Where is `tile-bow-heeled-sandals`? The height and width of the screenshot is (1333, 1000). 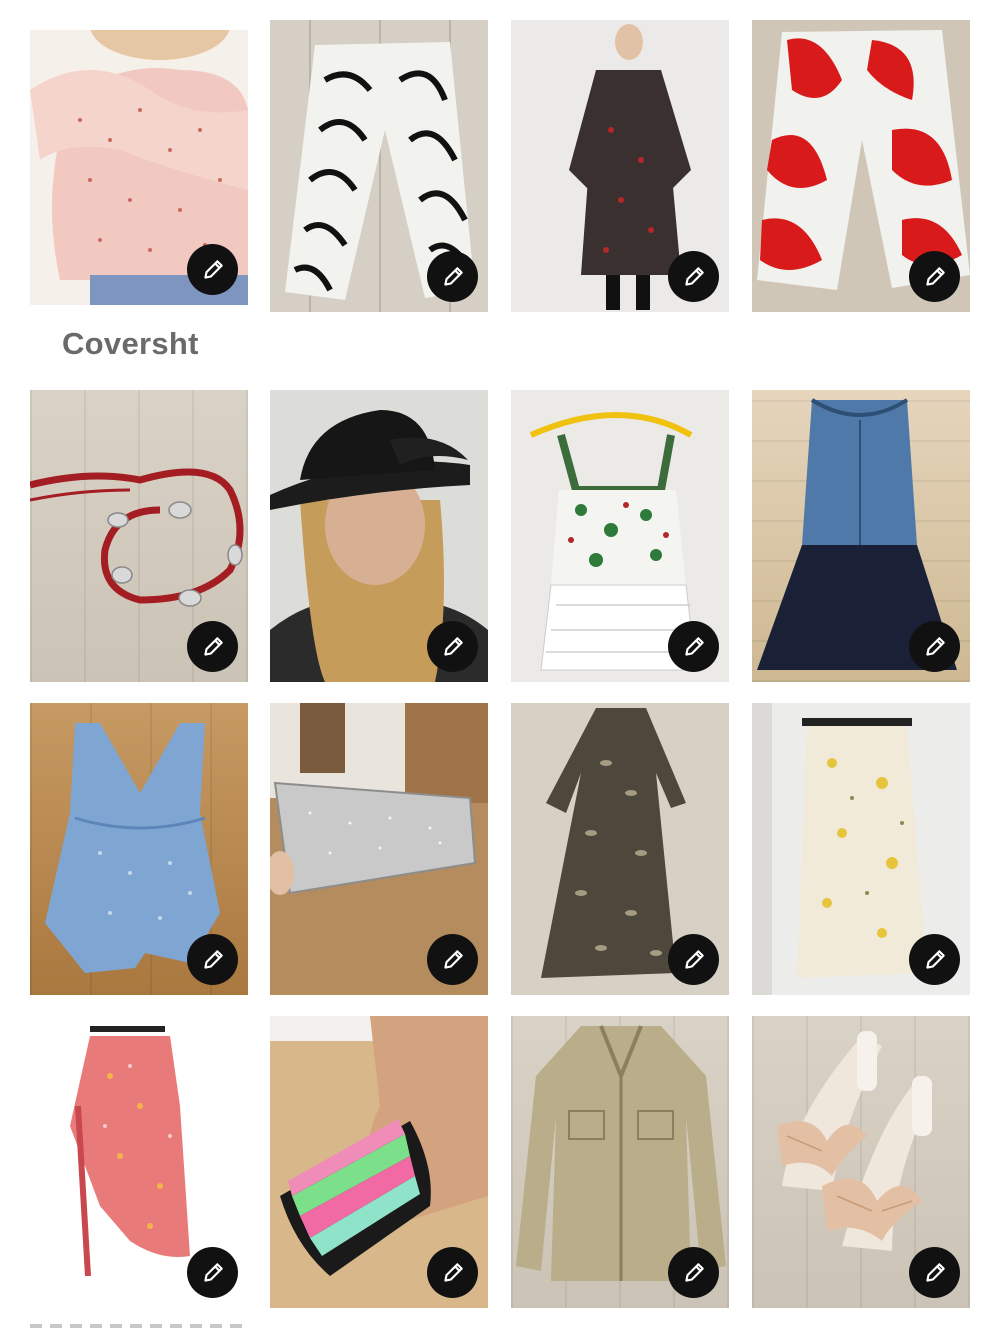
tile-bow-heeled-sandals is located at coordinates (861, 1162).